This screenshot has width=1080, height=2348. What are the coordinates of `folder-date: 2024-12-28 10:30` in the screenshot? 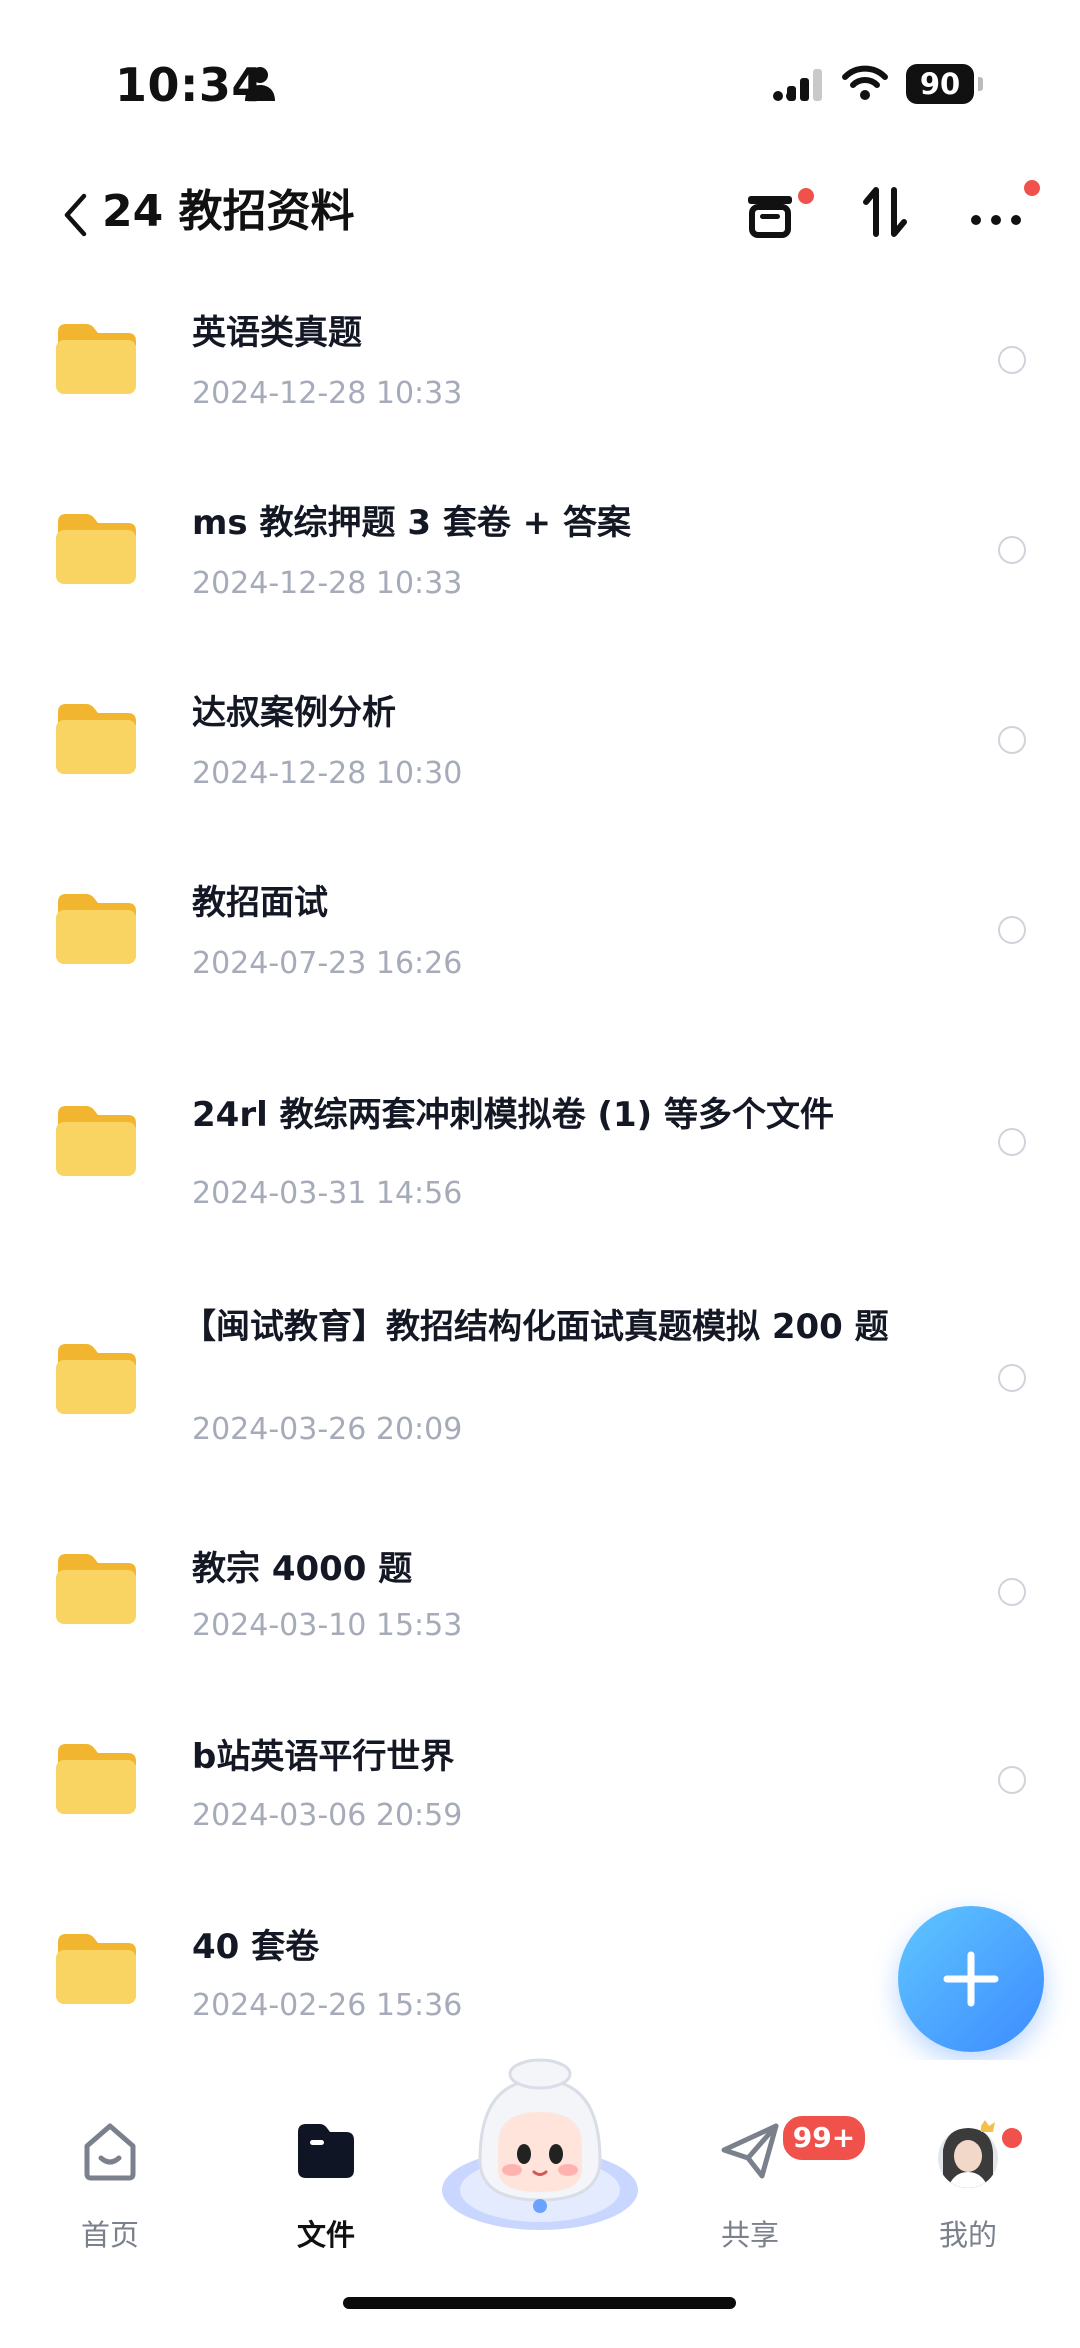 It's located at (327, 773).